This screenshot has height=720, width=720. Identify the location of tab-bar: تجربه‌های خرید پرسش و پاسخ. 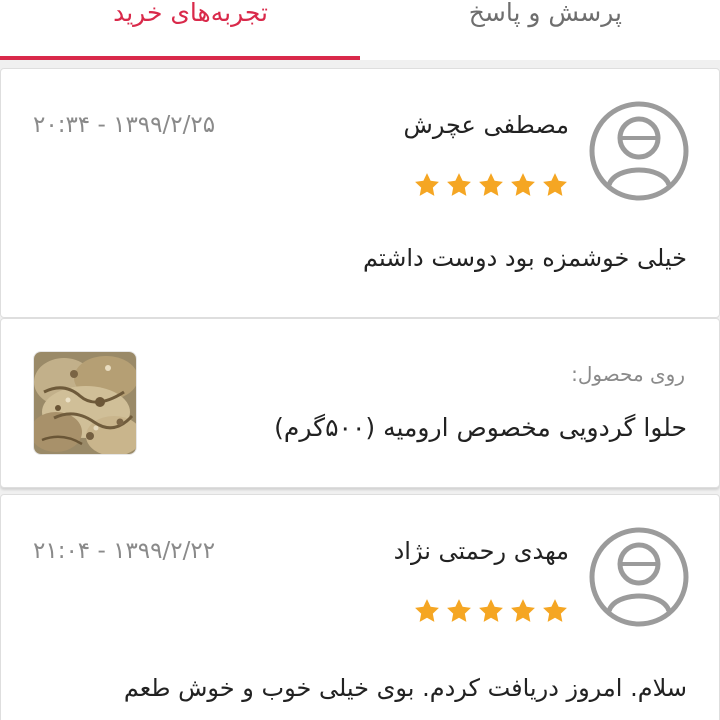
(360, 30).